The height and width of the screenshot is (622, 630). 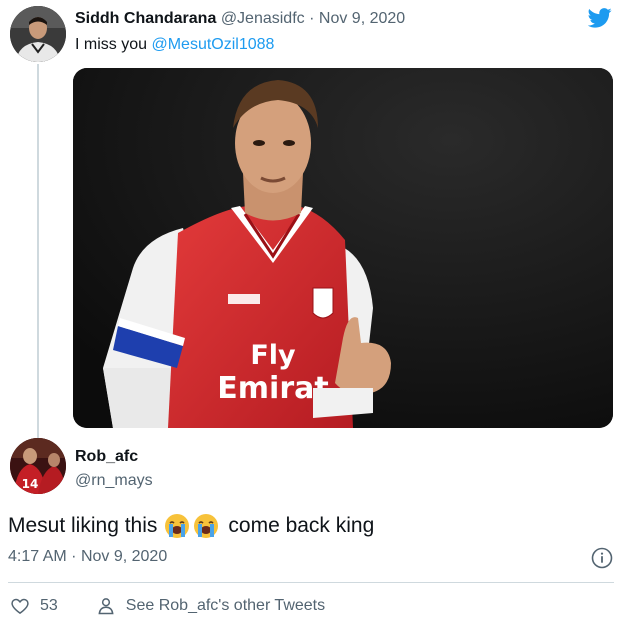 I want to click on like-count: 53, so click(x=49, y=605).